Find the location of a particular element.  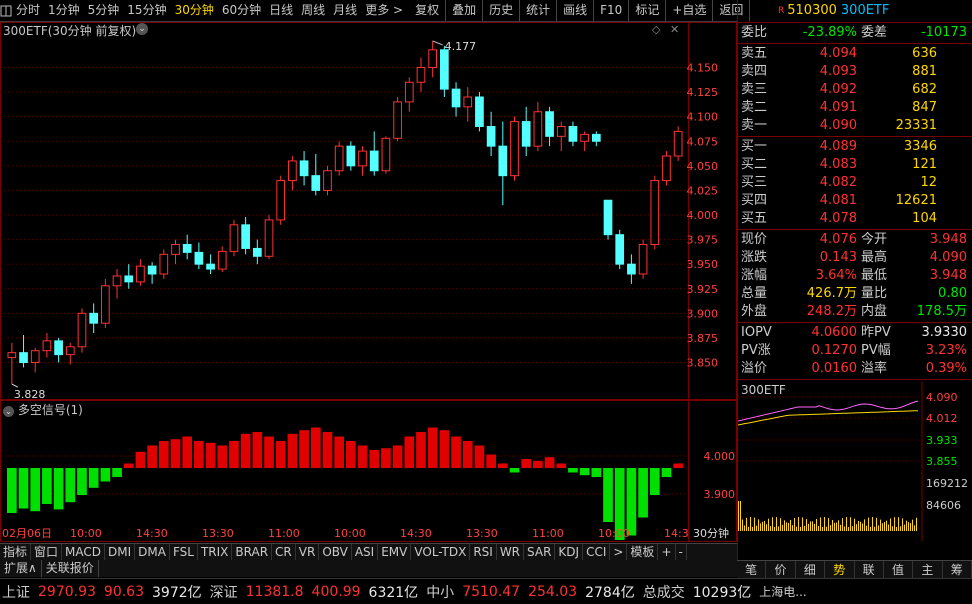

indicator-tab-16: SAR is located at coordinates (540, 552).